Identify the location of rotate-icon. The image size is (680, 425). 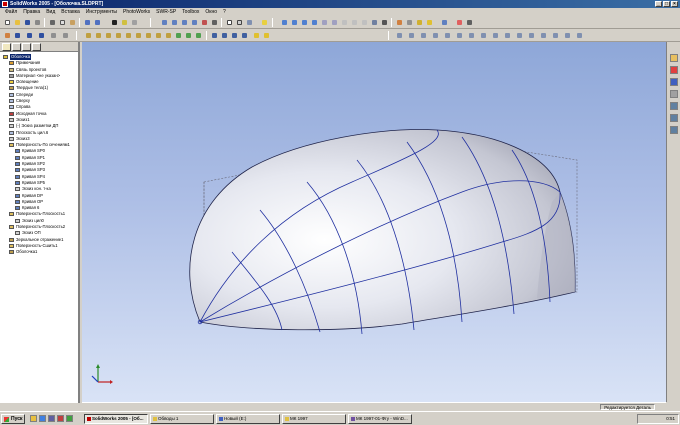
(204, 22).